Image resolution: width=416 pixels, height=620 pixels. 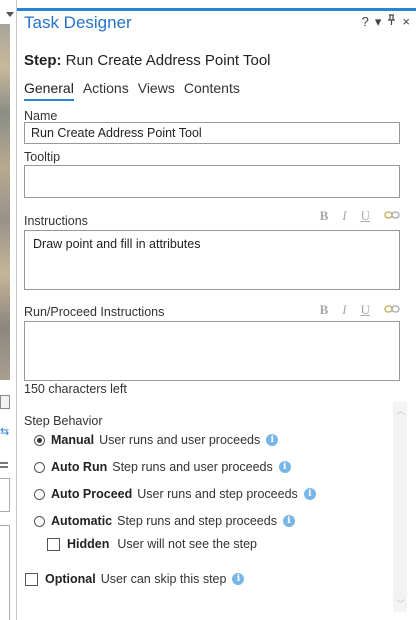 What do you see at coordinates (39, 467) in the screenshot?
I see `radio-auto-run` at bounding box center [39, 467].